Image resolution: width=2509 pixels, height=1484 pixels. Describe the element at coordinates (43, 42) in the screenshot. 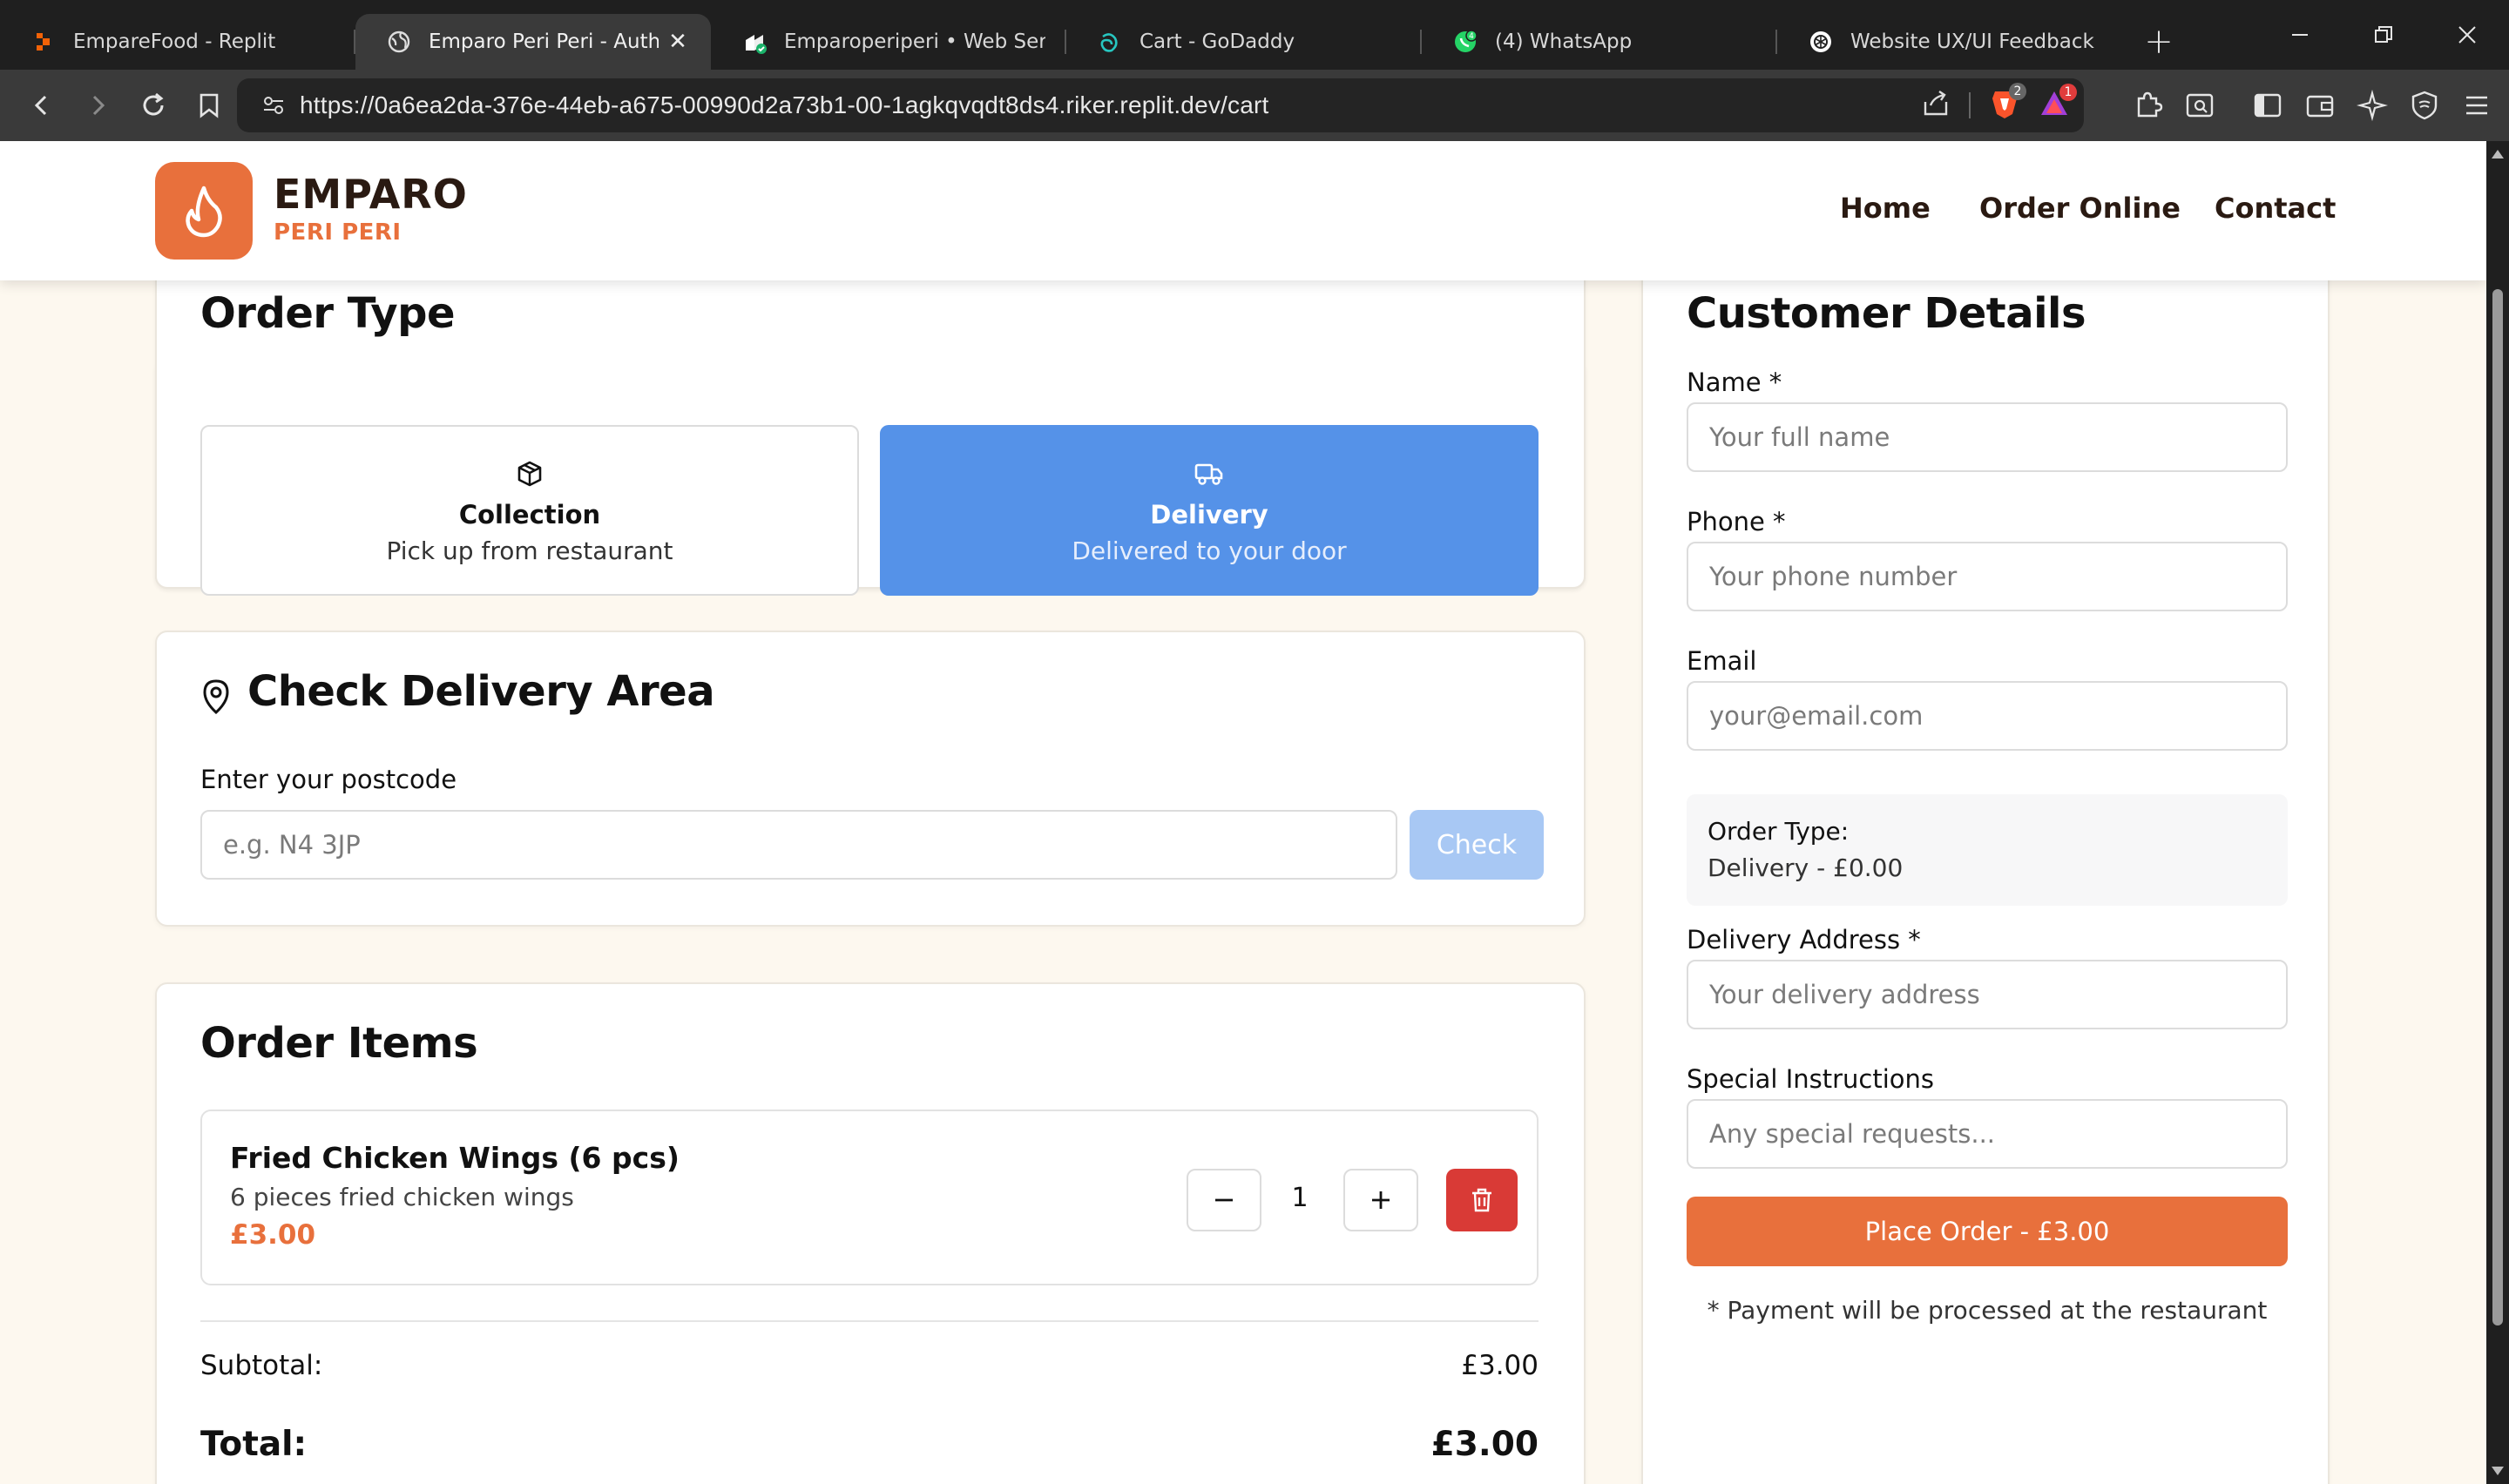

I see `replit-icon` at that location.